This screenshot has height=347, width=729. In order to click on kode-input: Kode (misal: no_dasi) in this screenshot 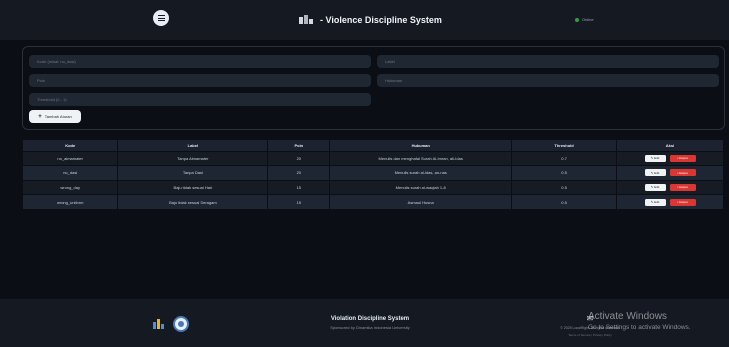, I will do `click(200, 61)`.